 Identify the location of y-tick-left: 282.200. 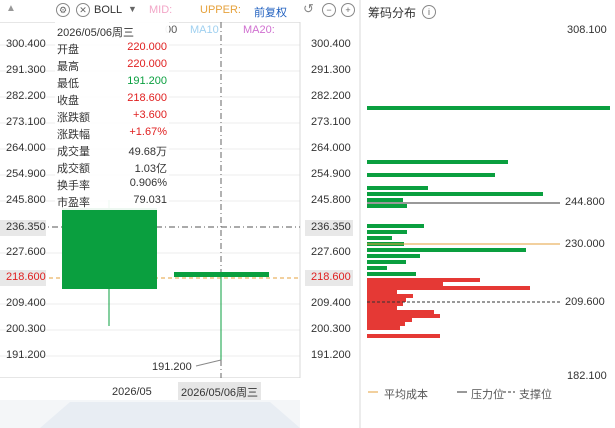
(26, 96).